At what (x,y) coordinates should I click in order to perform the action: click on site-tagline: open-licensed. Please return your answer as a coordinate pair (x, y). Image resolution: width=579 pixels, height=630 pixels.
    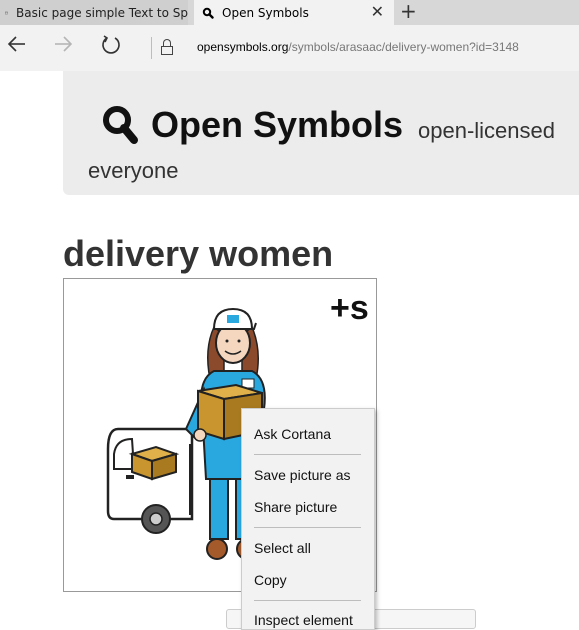
    Looking at the image, I should click on (486, 130).